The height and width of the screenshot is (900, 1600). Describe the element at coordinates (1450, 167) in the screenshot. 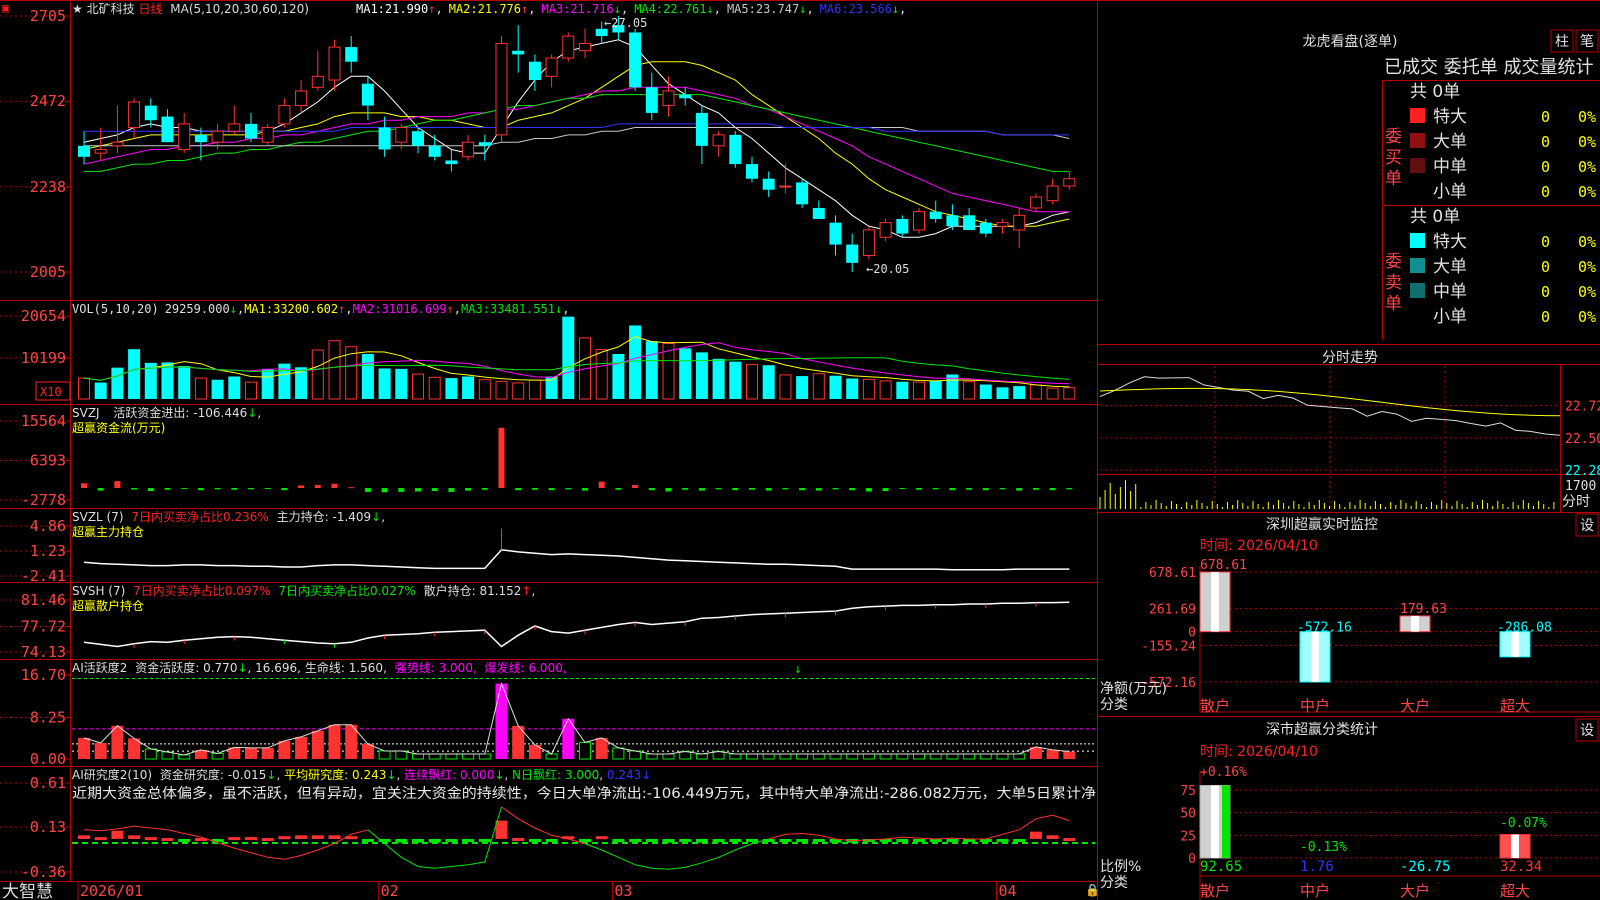

I see `order-size-label: 中单` at that location.